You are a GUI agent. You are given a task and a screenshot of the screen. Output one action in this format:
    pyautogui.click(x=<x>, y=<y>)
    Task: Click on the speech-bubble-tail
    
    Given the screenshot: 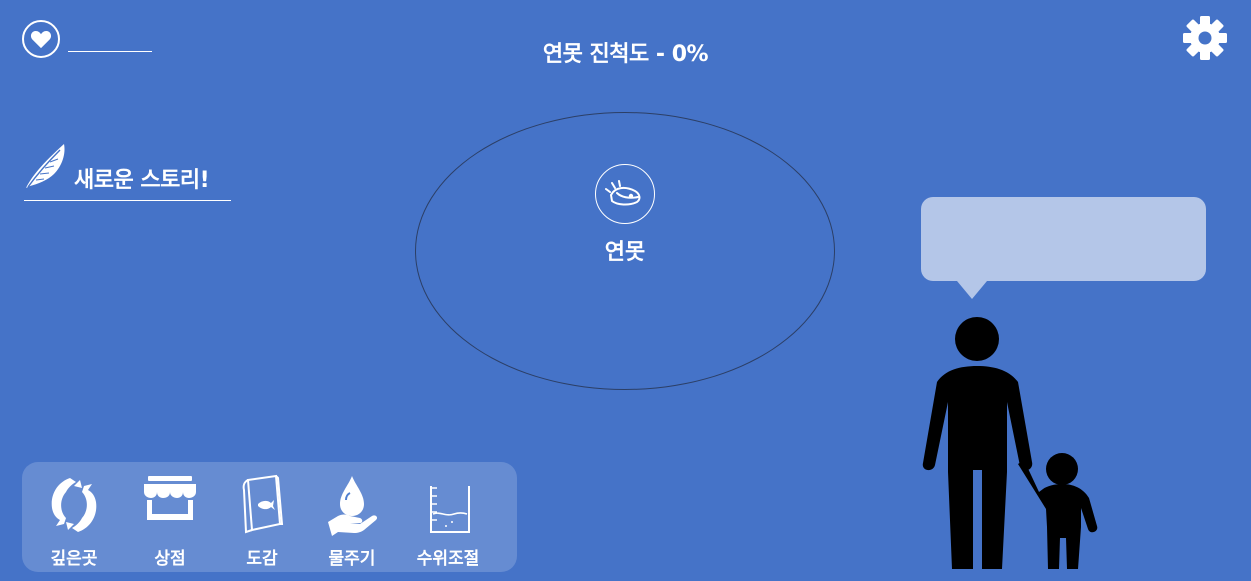 What is the action you would take?
    pyautogui.click(x=972, y=290)
    